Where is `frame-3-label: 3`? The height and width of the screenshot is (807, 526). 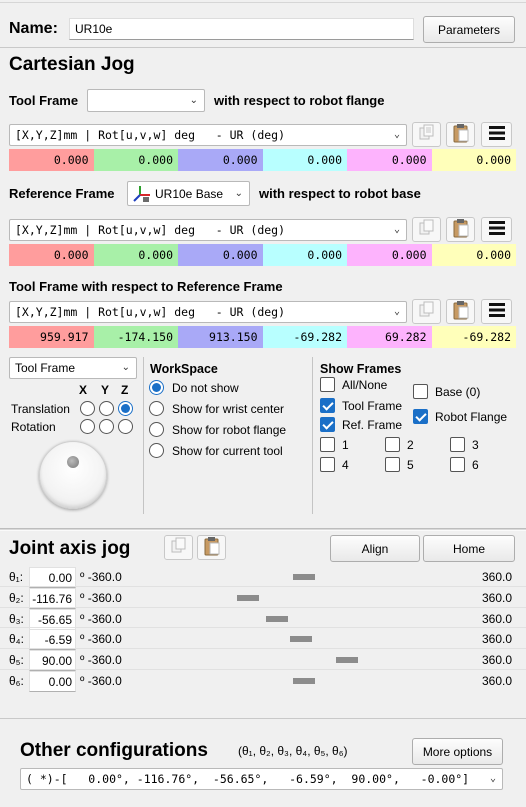
frame-3-label: 3 is located at coordinates (475, 445).